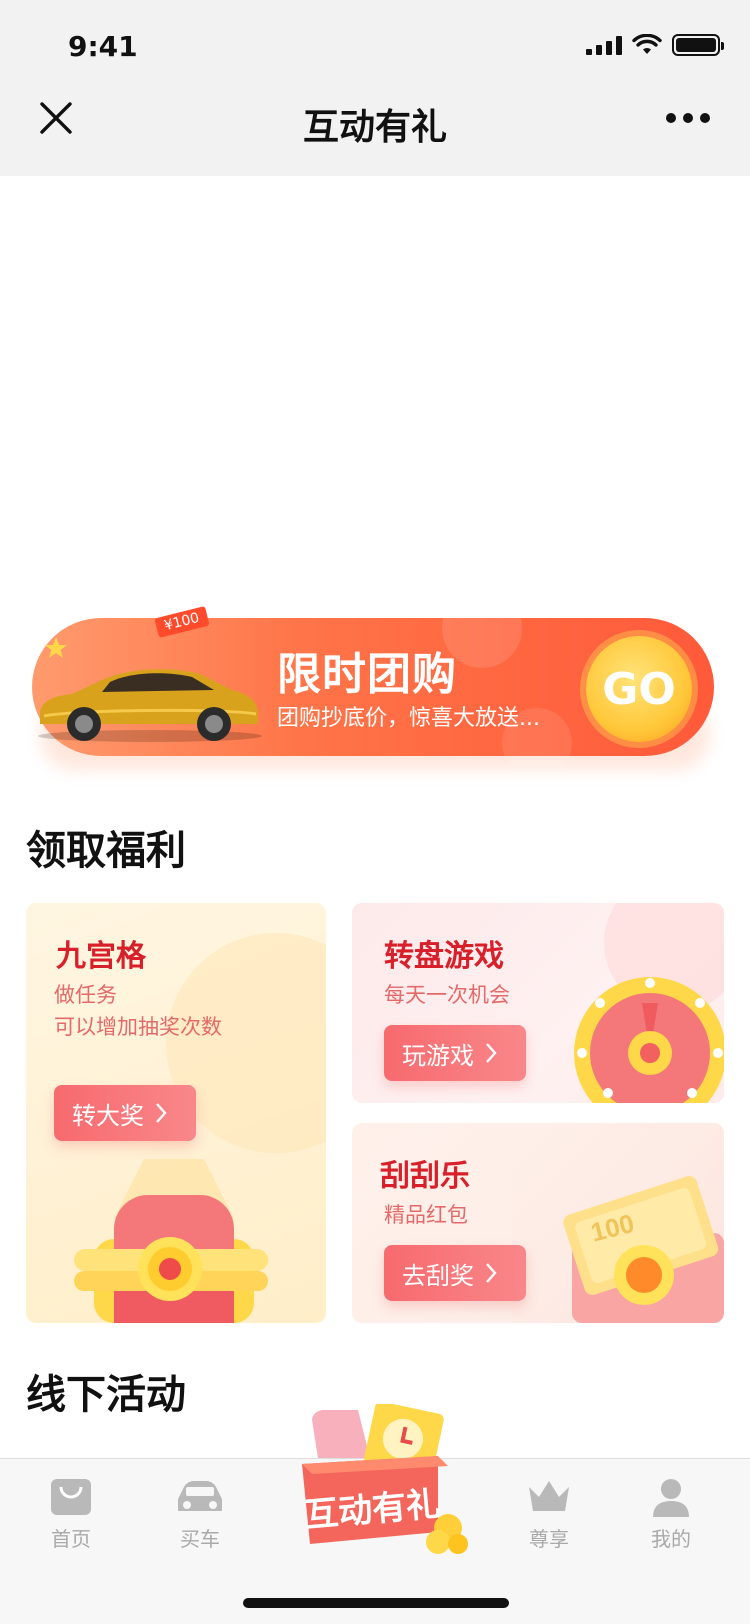 Image resolution: width=750 pixels, height=1624 pixels. I want to click on tab-buy-car: 买车, so click(200, 1514).